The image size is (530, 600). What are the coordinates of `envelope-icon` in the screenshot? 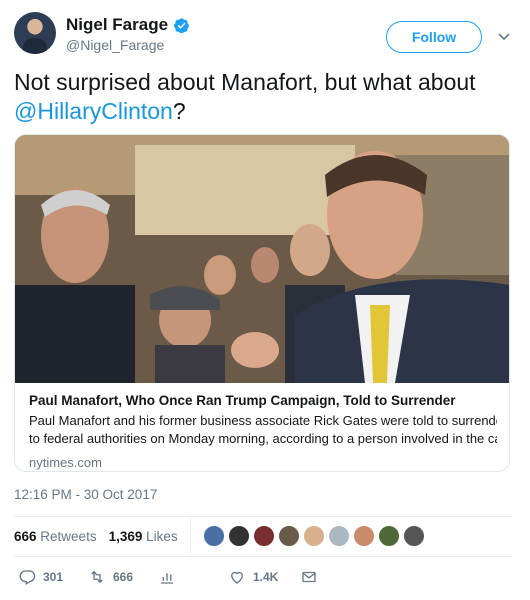 It's located at (309, 577).